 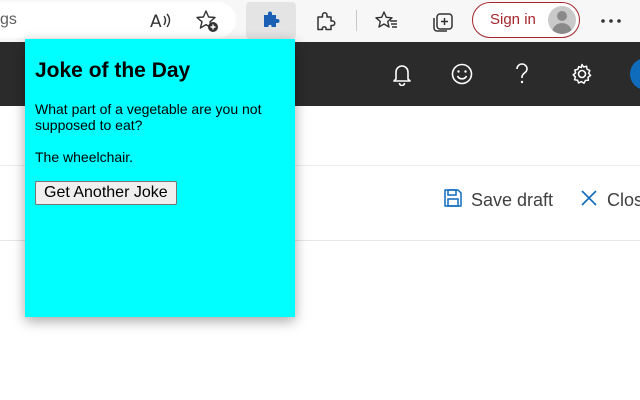 What do you see at coordinates (356, 20) in the screenshot?
I see `toolbar-divider` at bounding box center [356, 20].